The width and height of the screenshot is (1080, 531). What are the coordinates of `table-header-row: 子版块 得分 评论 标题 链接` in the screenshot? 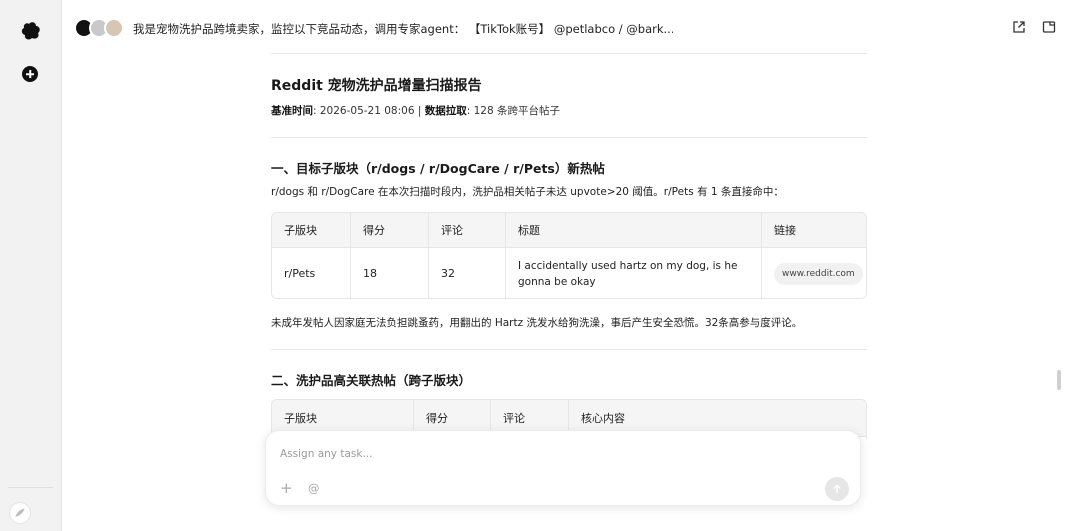 It's located at (569, 230).